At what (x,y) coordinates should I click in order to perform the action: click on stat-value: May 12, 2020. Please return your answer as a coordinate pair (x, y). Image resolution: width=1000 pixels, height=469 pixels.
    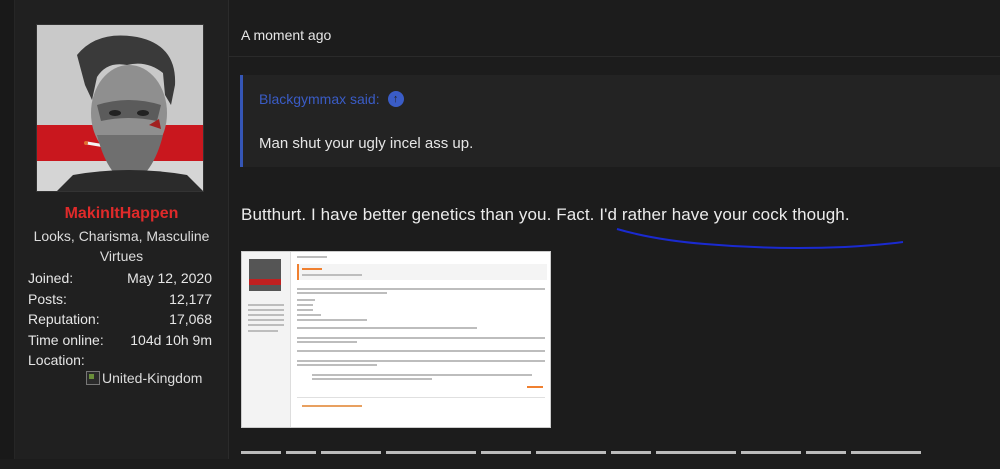
    Looking at the image, I should click on (169, 278).